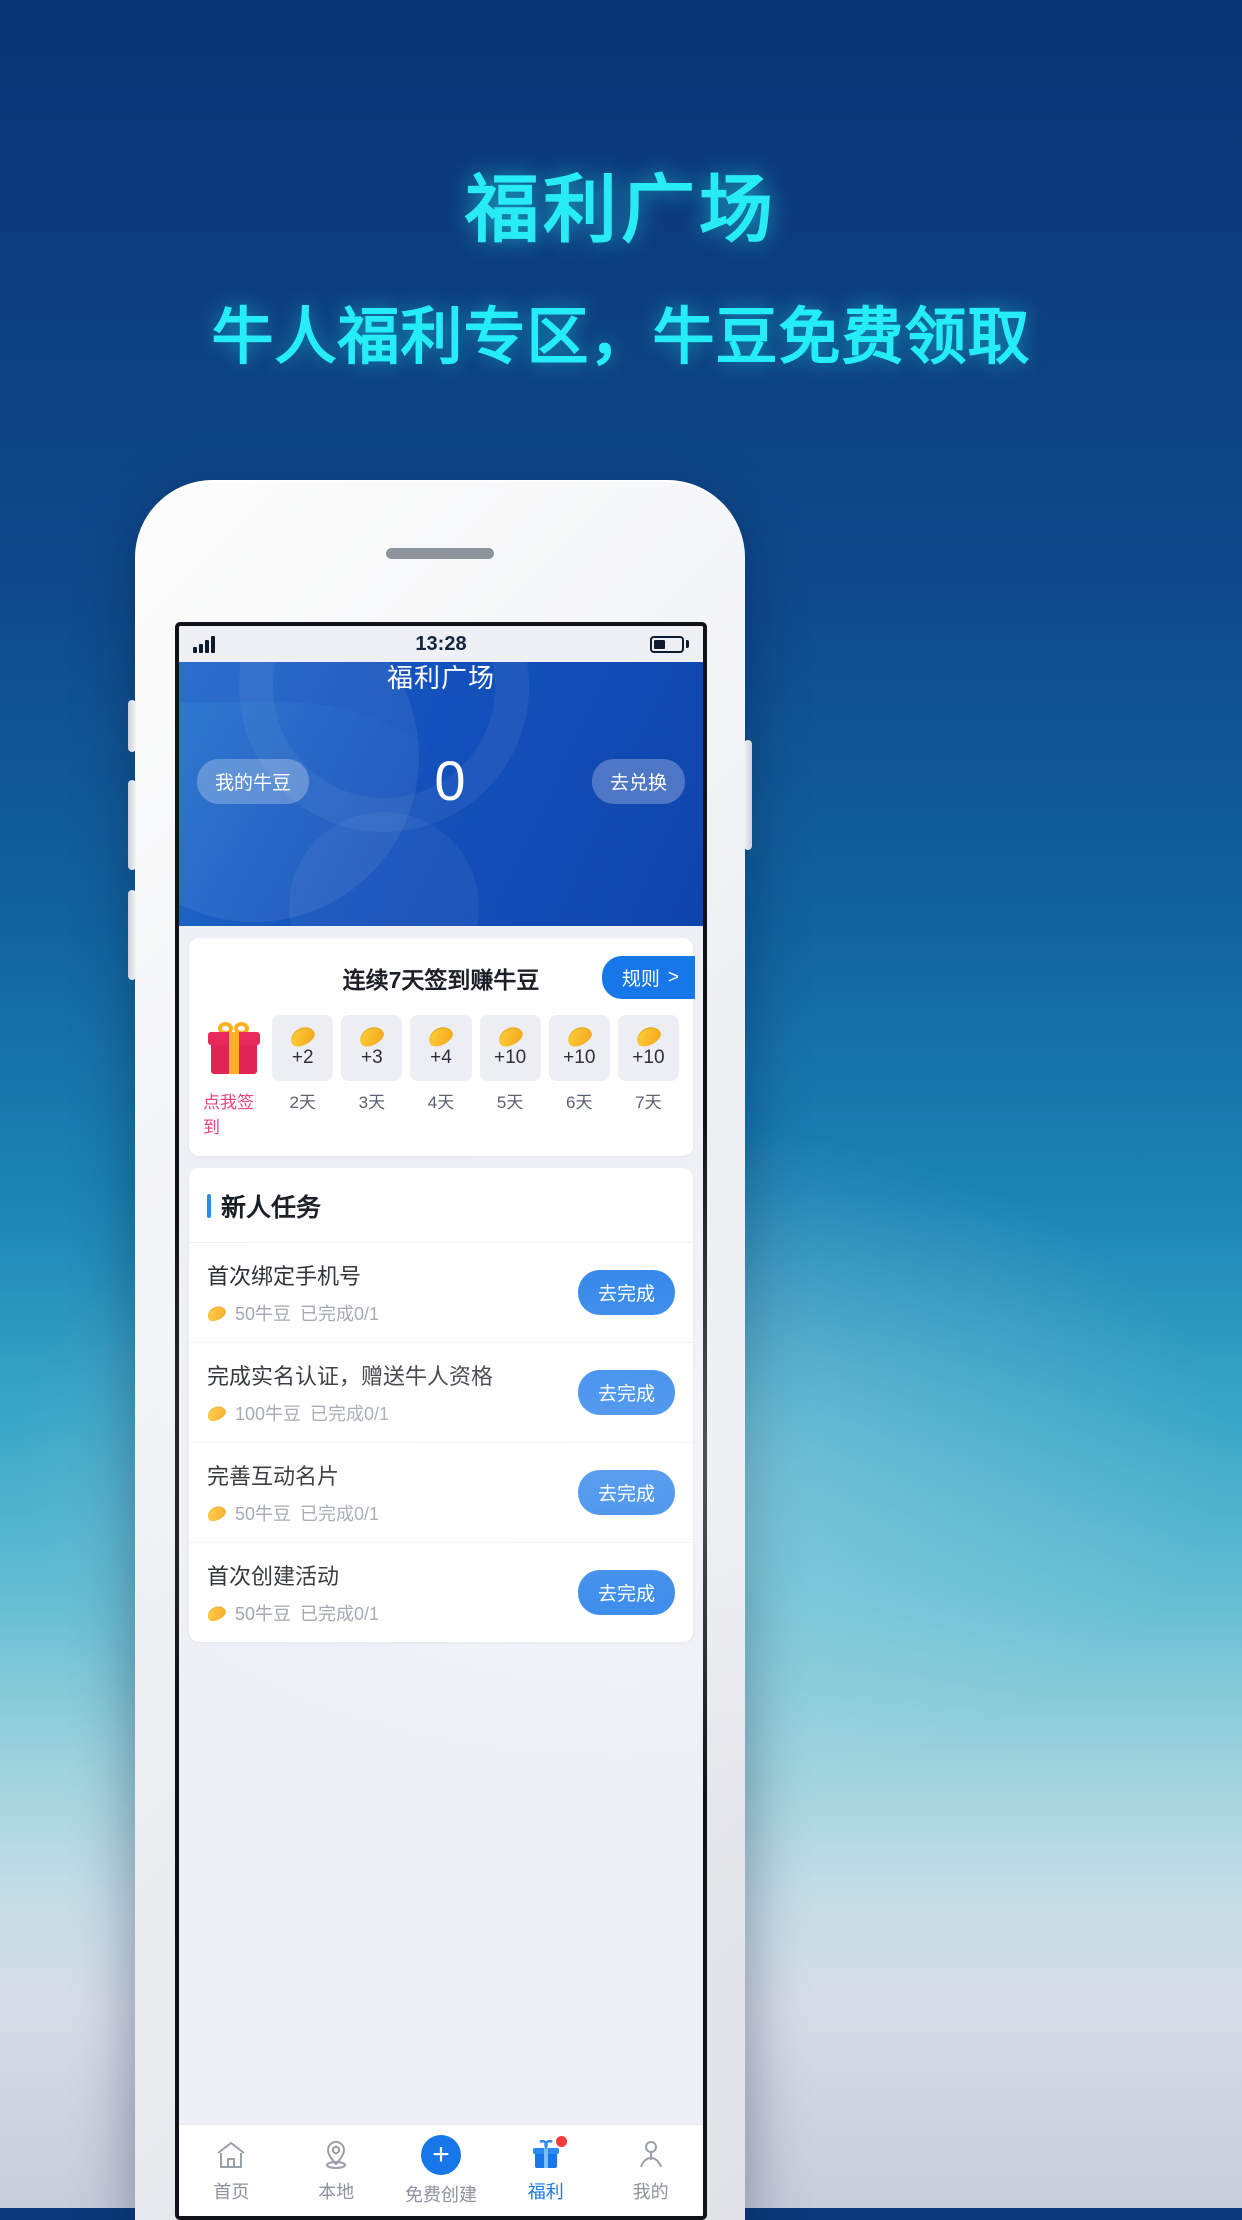 The height and width of the screenshot is (2220, 1242). Describe the element at coordinates (450, 780) in the screenshot. I see `bean-balance-value: 0` at that location.